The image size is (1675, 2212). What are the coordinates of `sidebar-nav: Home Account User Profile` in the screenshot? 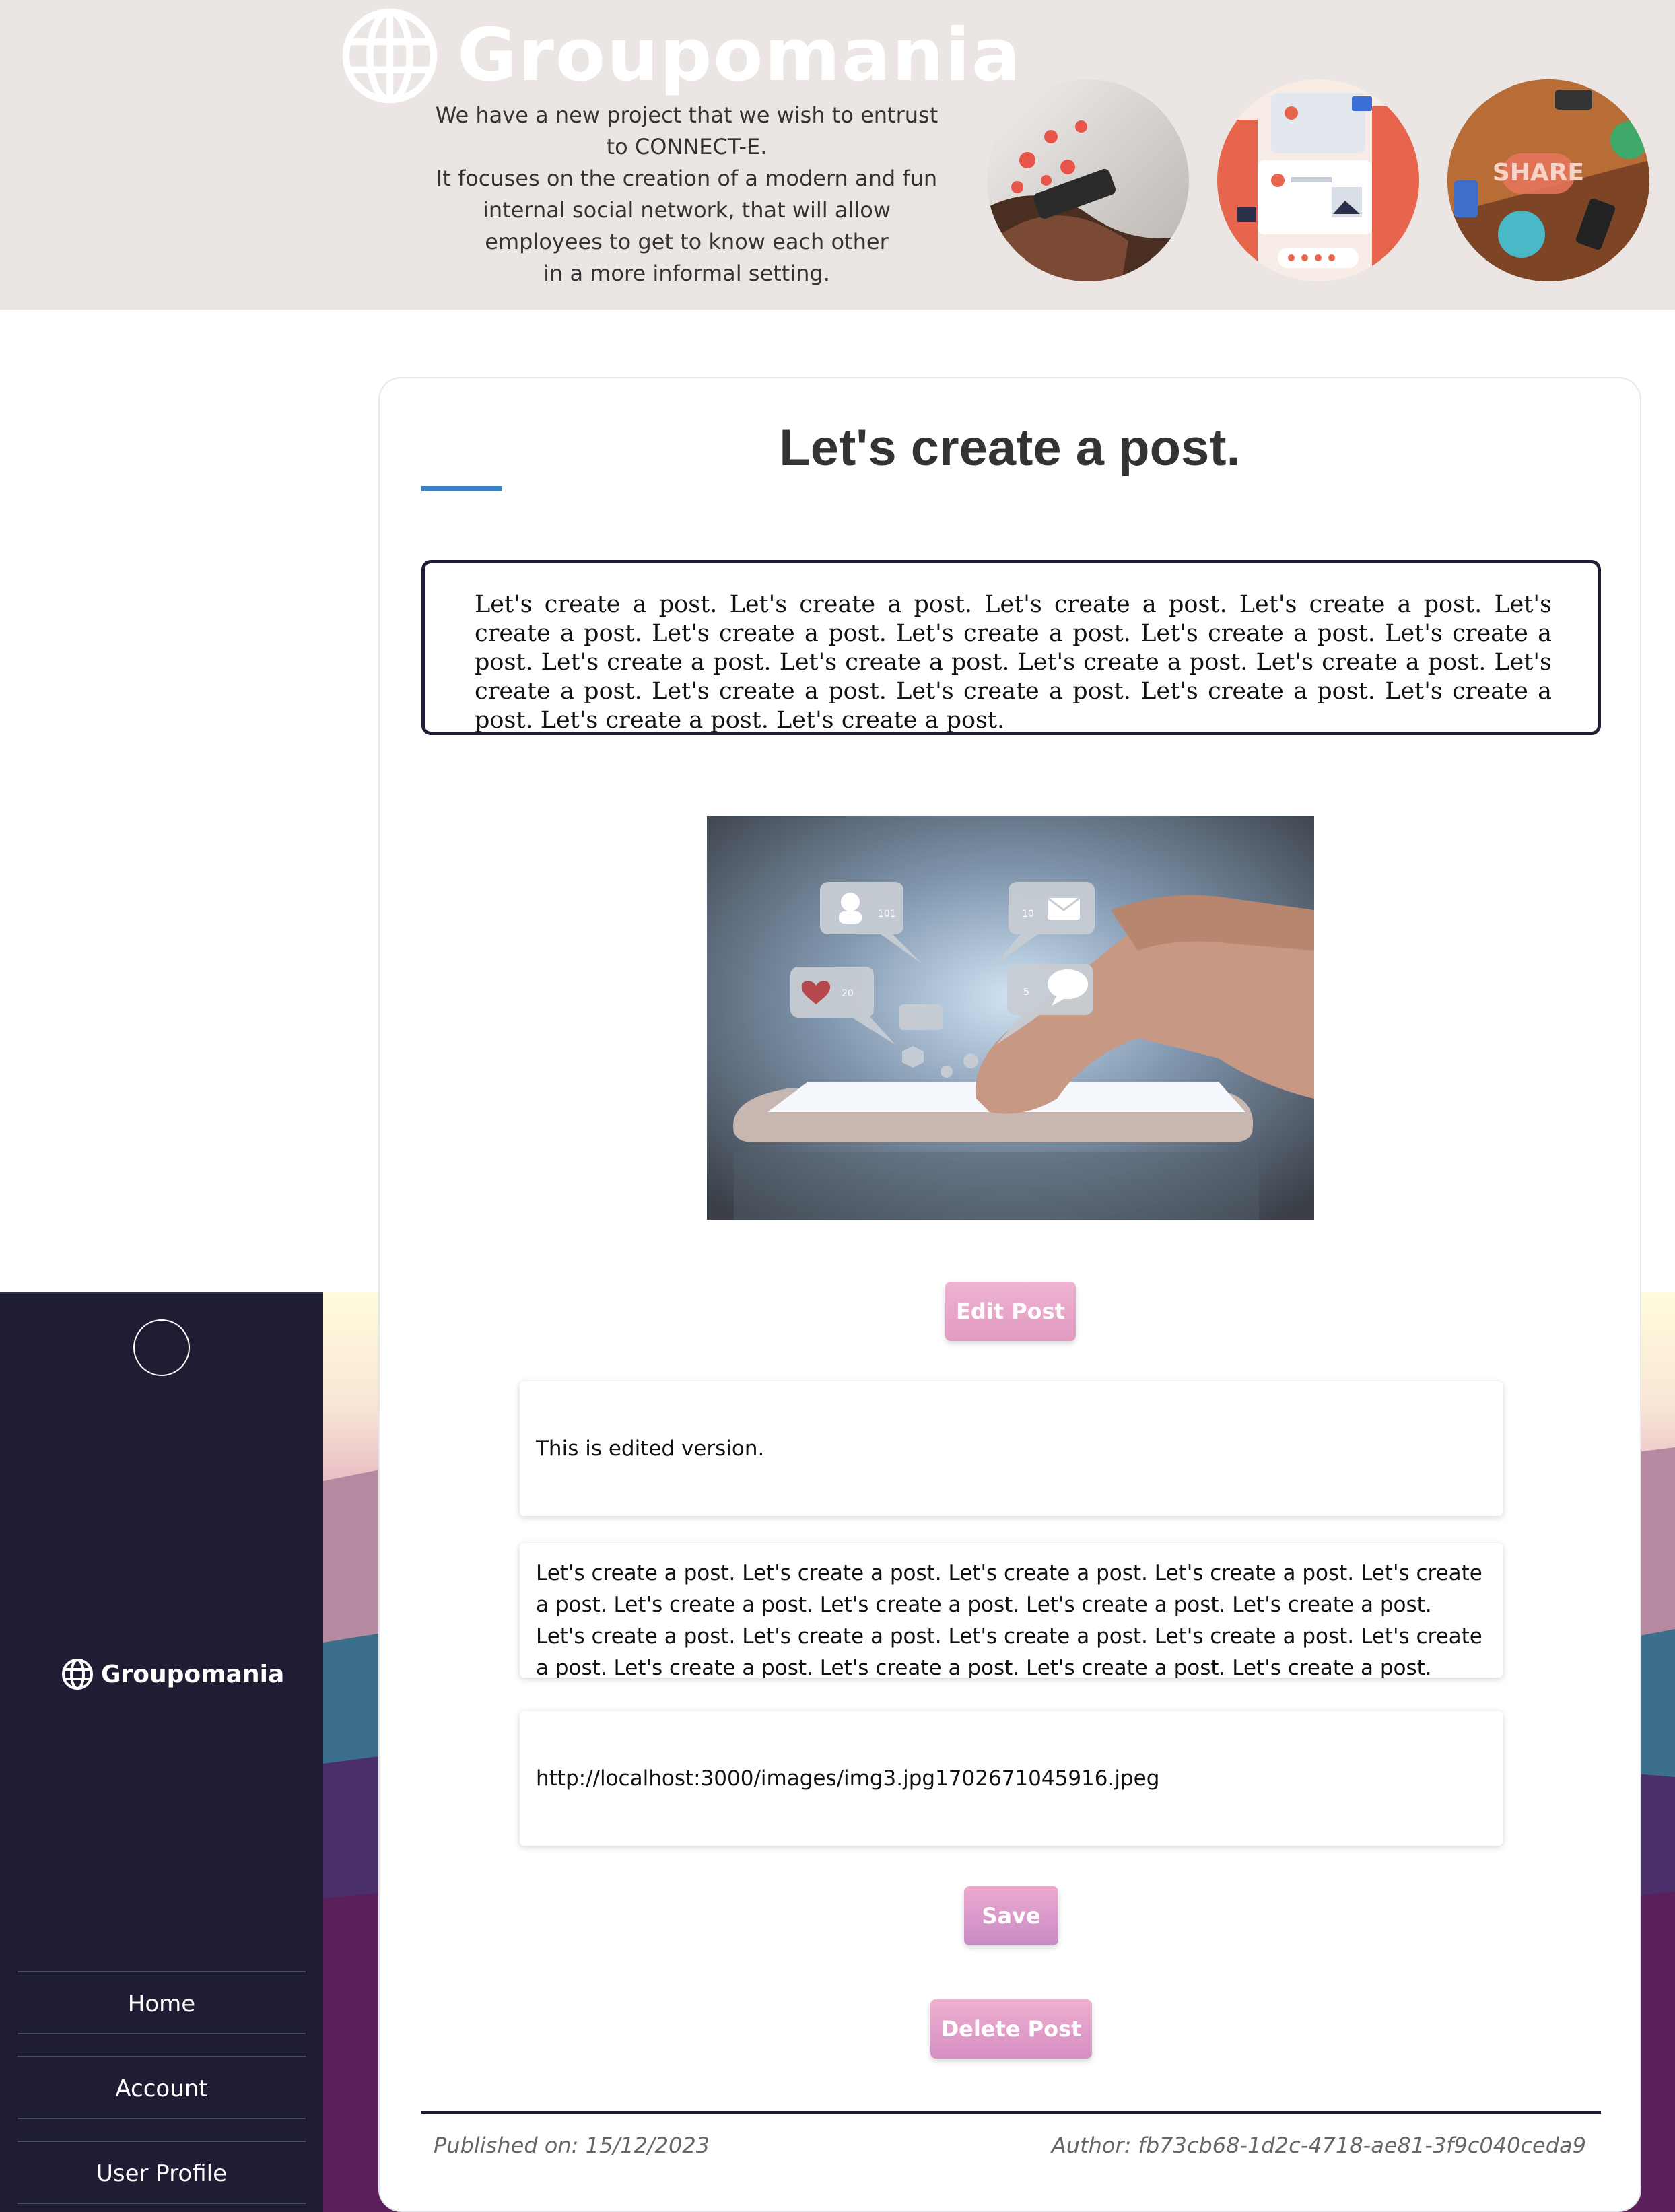 It's located at (162, 2091).